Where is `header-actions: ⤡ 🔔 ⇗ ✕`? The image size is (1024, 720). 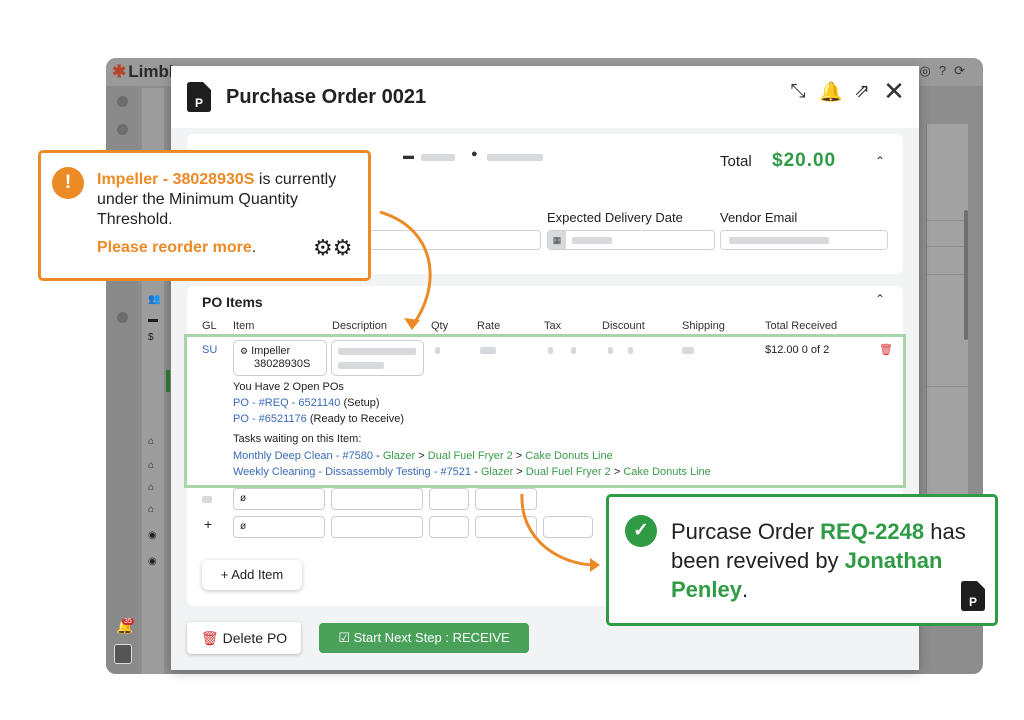
header-actions: ⤡ 🔔 ⇗ ✕ is located at coordinates (846, 91).